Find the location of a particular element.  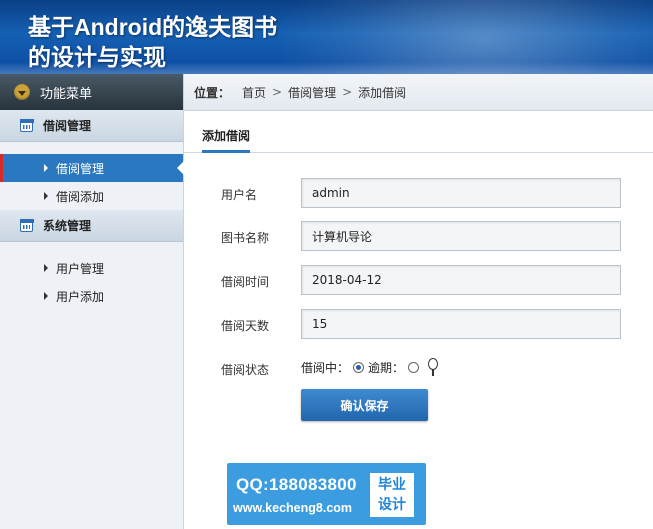

breadcrumb-borrow-manage: 借阅管理 is located at coordinates (312, 92).